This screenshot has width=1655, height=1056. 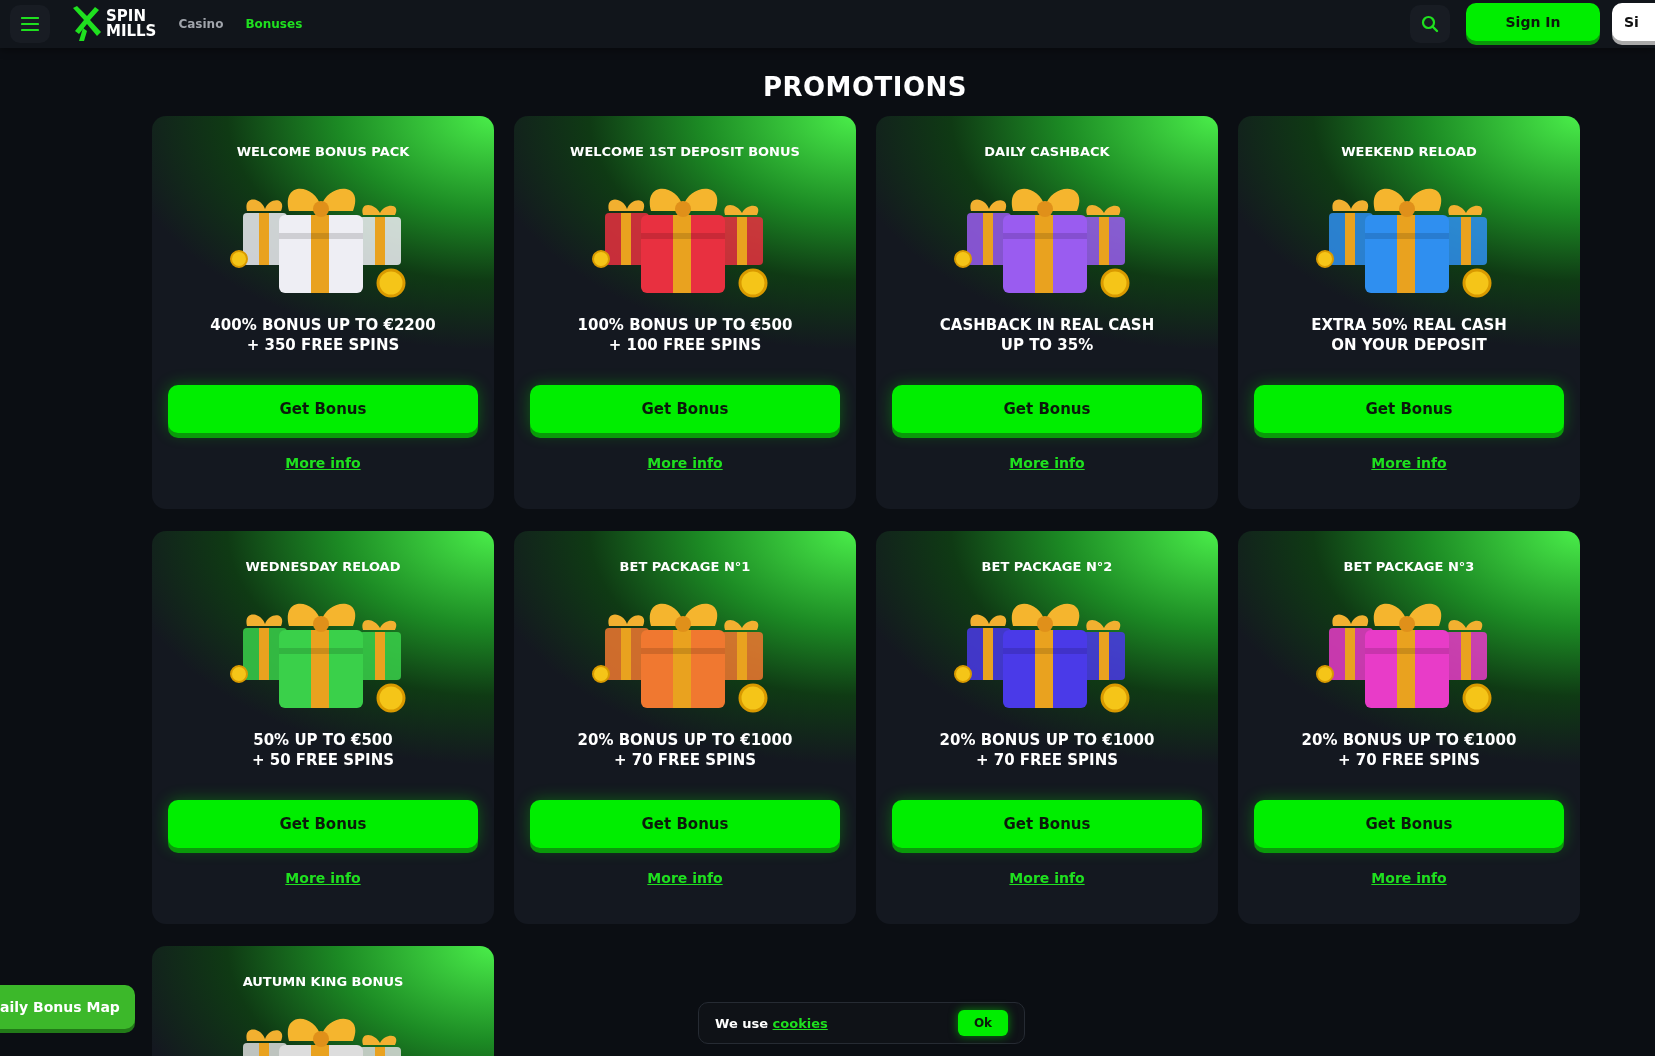 I want to click on offer-text: + 350 FREE SPINS, so click(x=323, y=345).